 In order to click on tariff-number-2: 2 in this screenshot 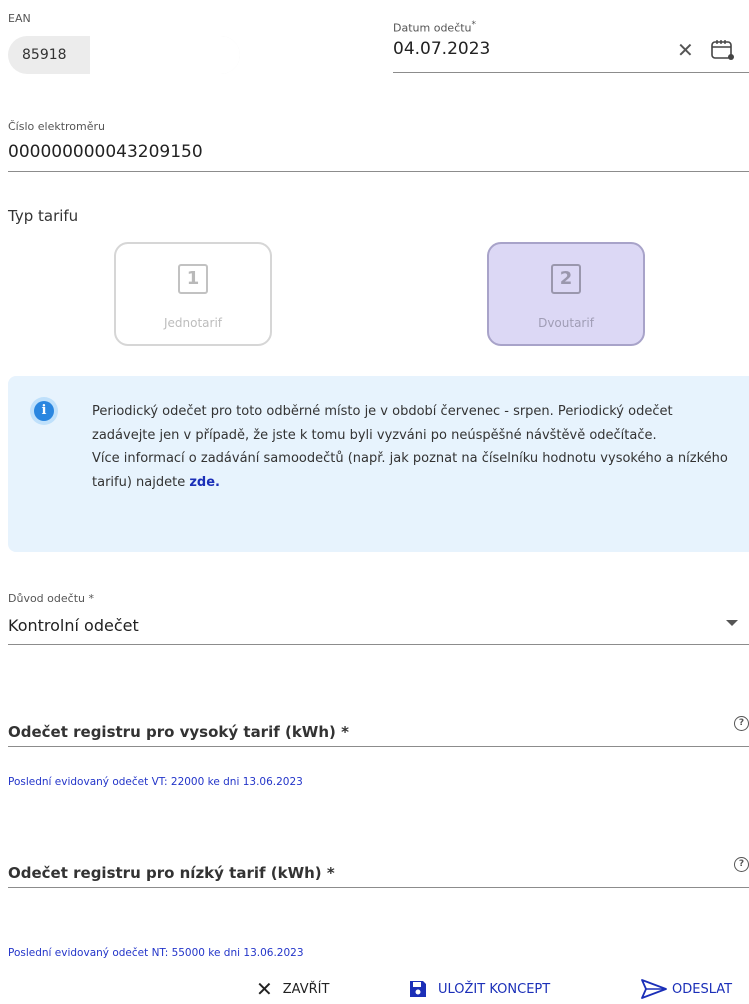, I will do `click(566, 279)`.